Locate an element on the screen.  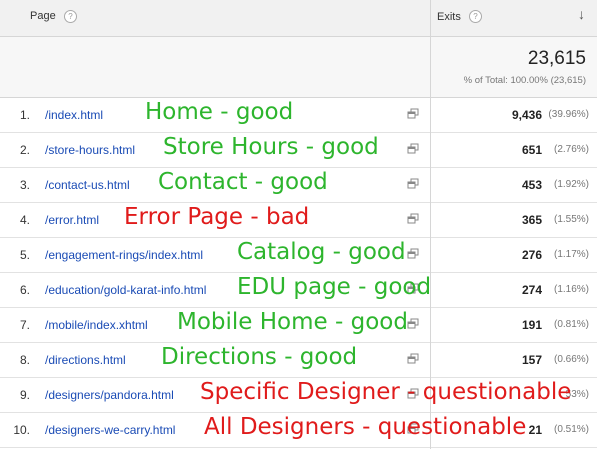
page-path-link: /store-hours.html is located at coordinates (90, 150).